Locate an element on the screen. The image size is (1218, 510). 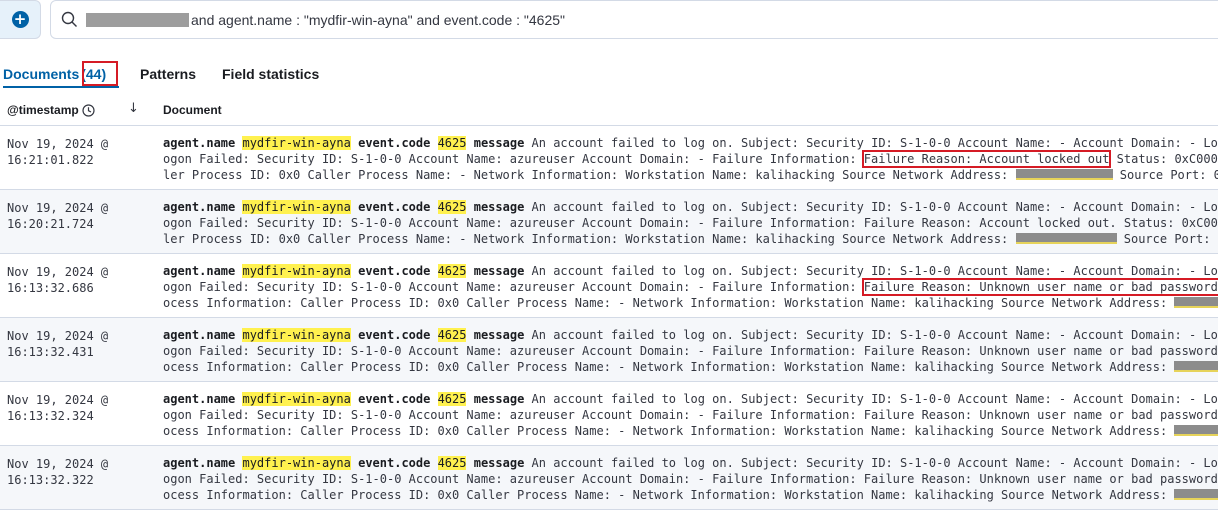
failure-reason-annotation: Failure Reason: Account locked out is located at coordinates (986, 159).